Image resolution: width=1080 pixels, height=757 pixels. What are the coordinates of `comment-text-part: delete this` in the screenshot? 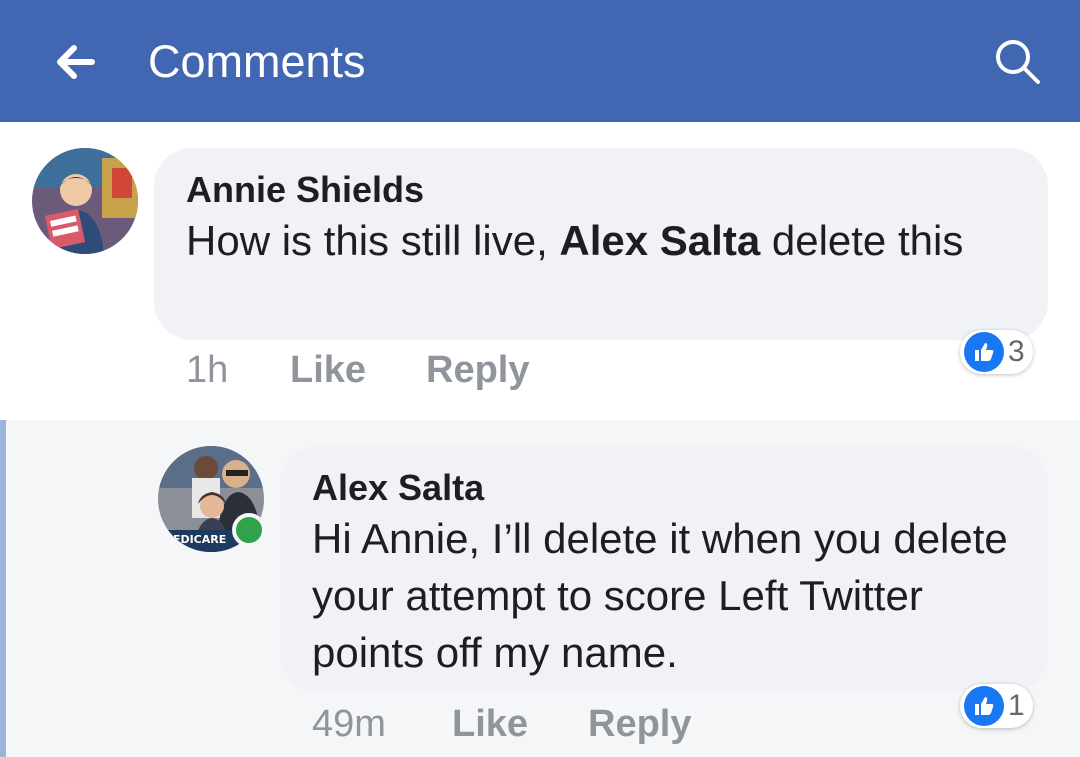 It's located at (862, 240).